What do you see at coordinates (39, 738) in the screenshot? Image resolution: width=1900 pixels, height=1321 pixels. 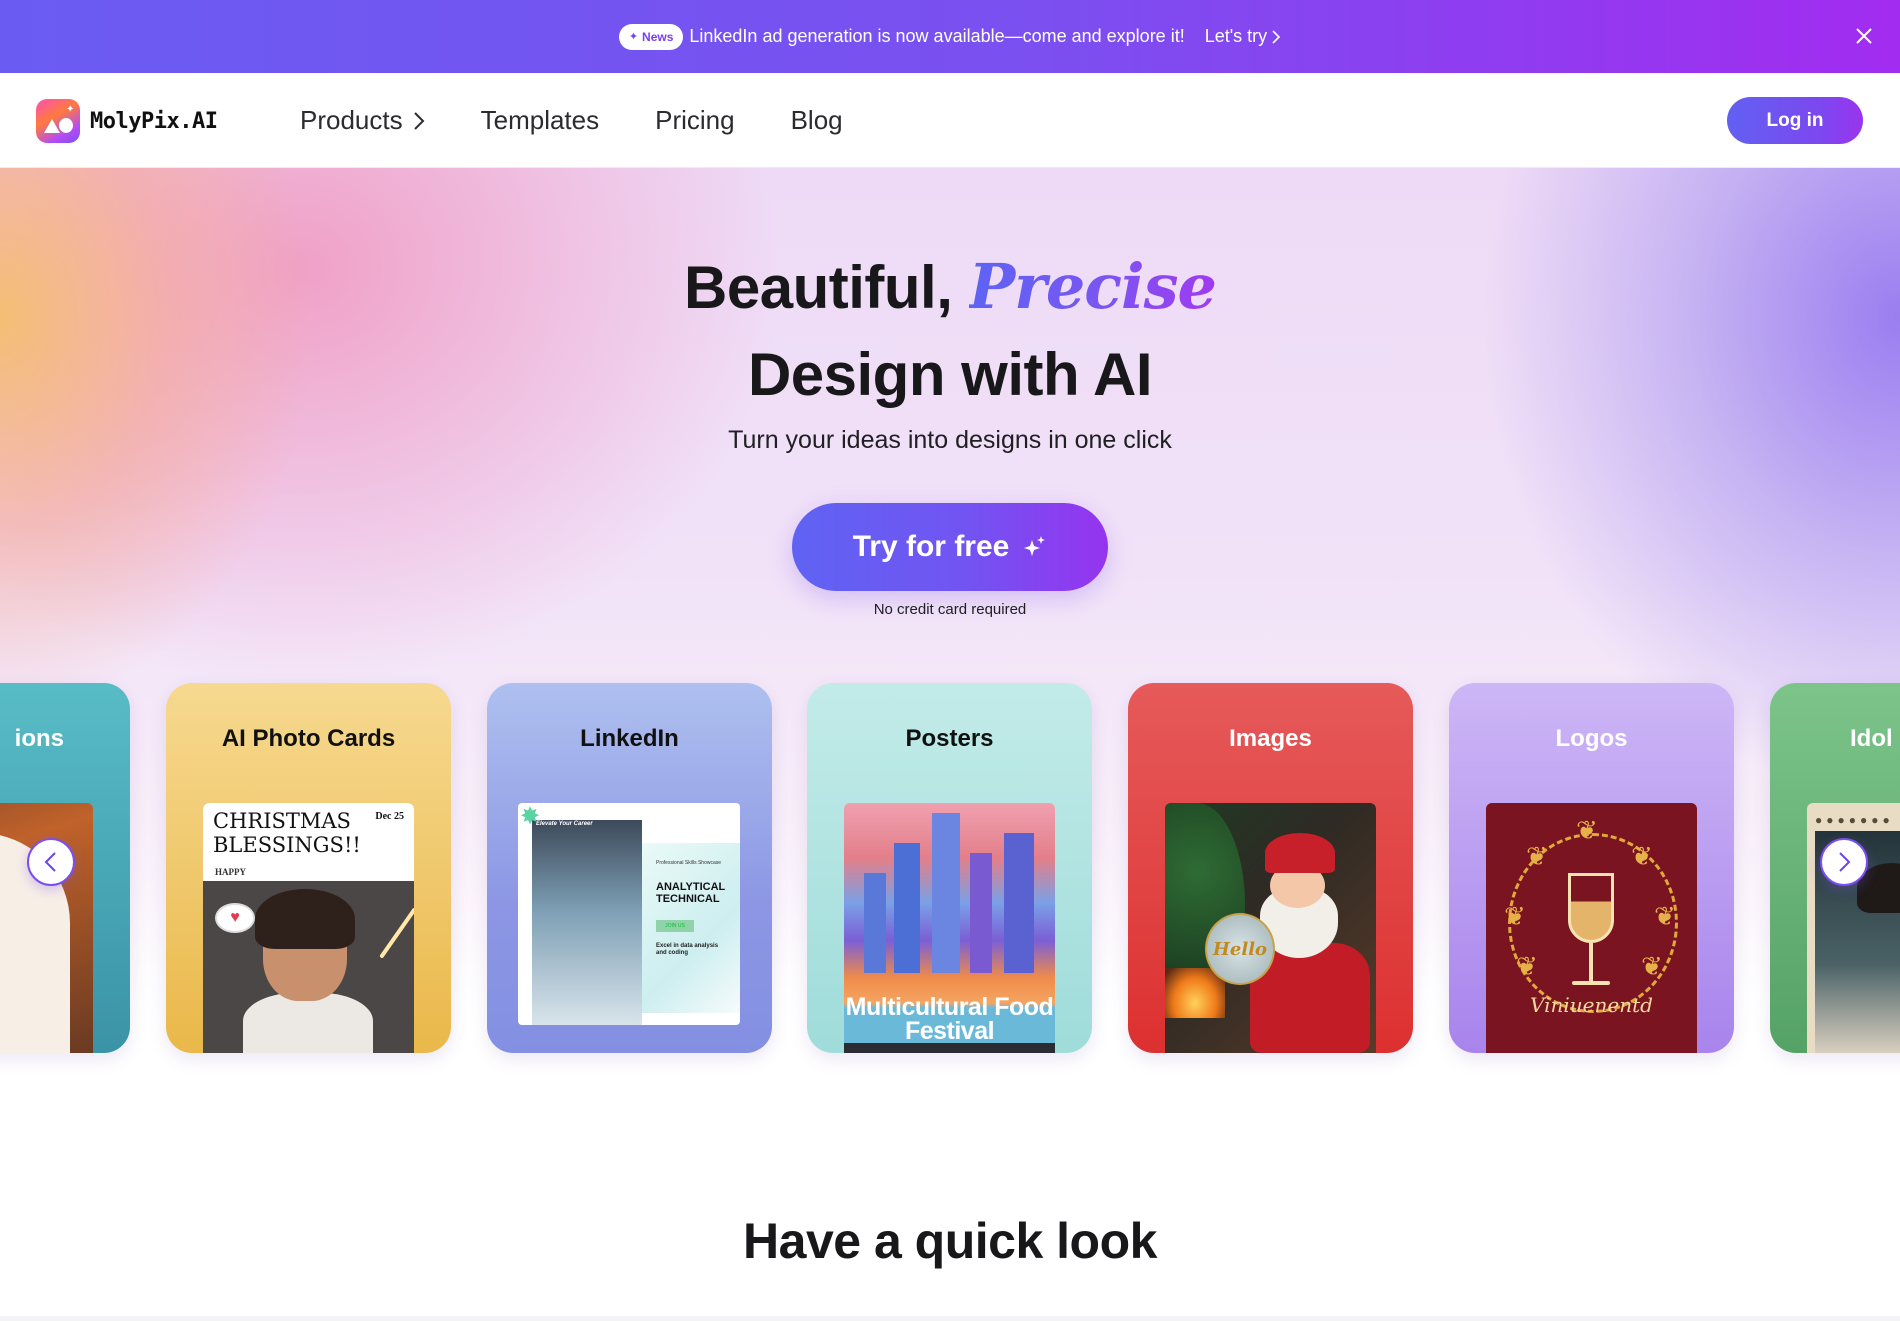 I see `card-title: ions` at bounding box center [39, 738].